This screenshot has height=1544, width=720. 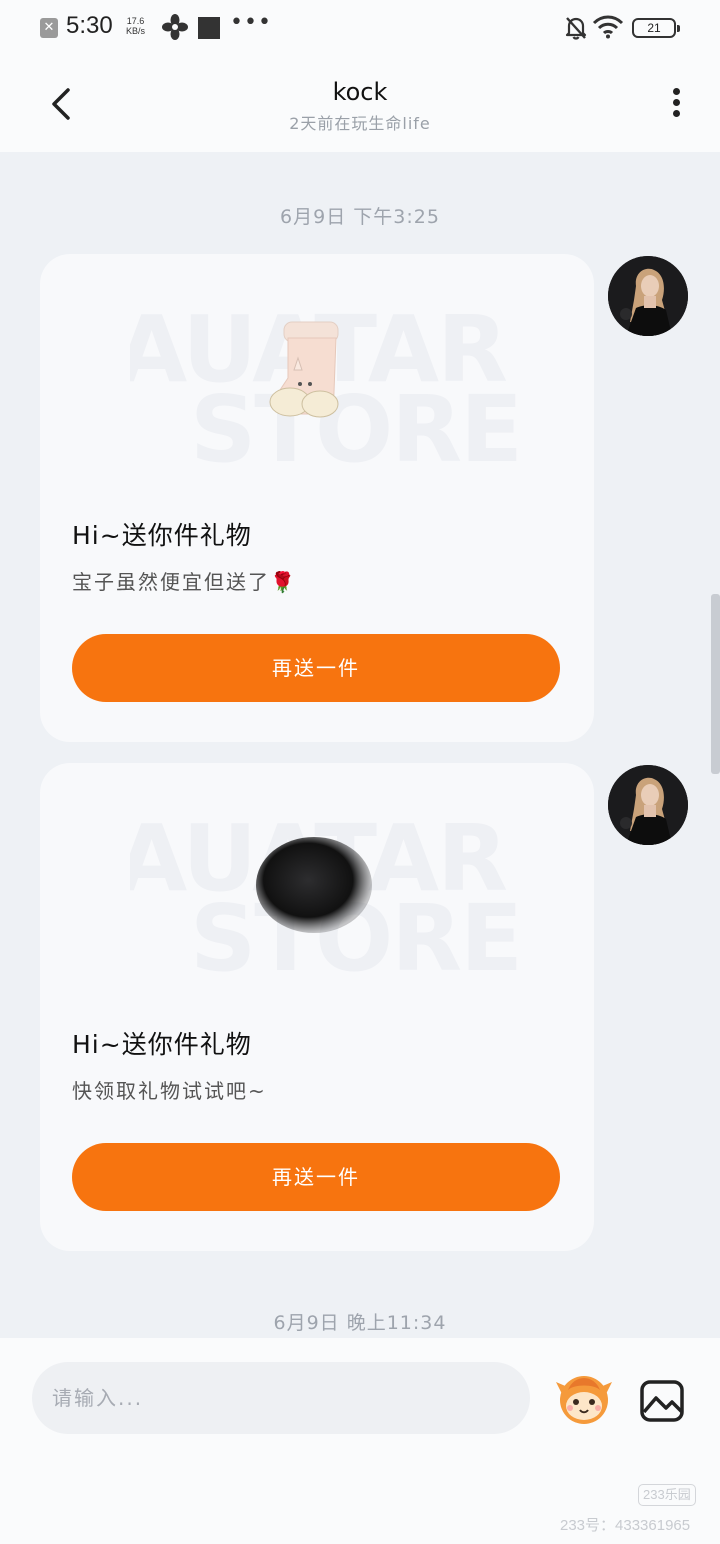 What do you see at coordinates (360, 29) in the screenshot?
I see `status-bar: ✕ 5:30 17.6 KB/s ••• 21` at bounding box center [360, 29].